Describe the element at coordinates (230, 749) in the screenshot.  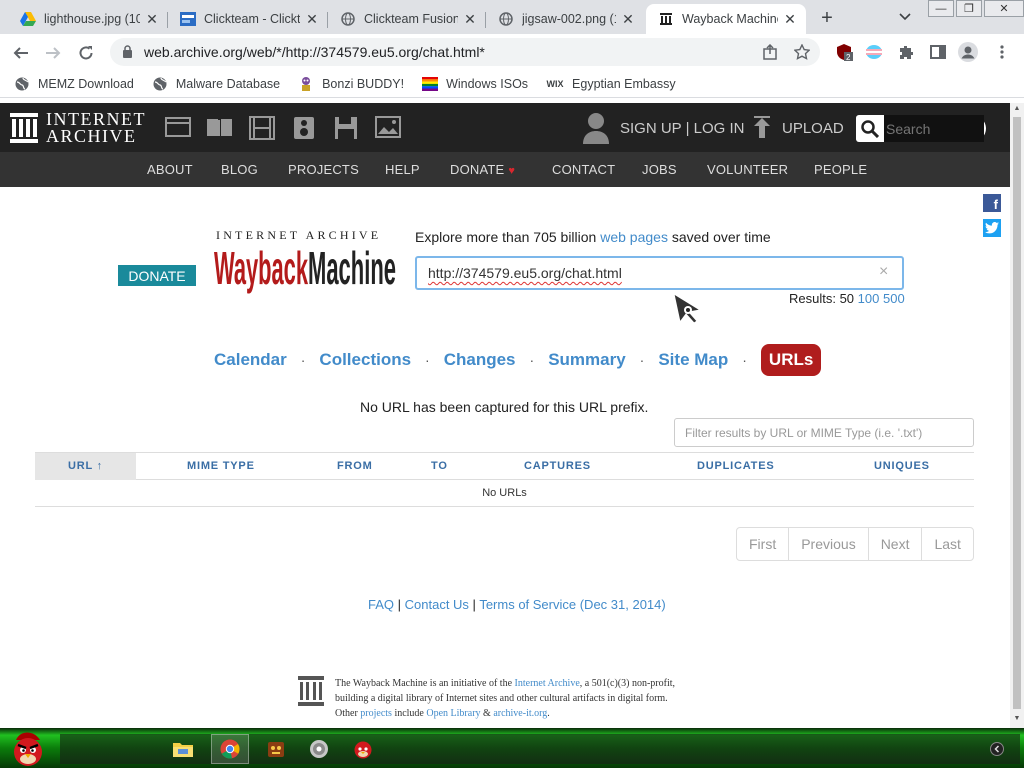
I see `chrome-icon` at that location.